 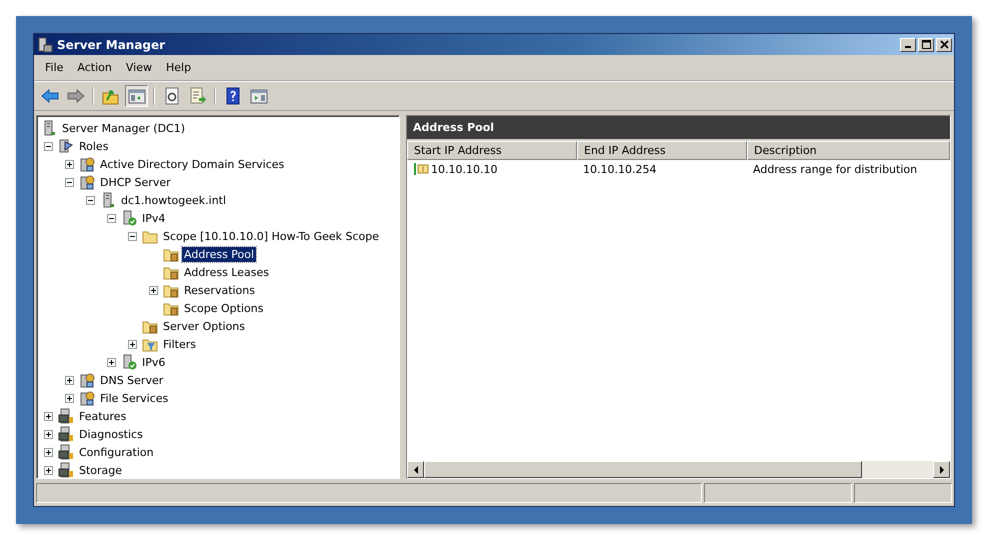 What do you see at coordinates (271, 236) in the screenshot?
I see `tree-item: Scope [10.10.10.0] How-To Geek Scope` at bounding box center [271, 236].